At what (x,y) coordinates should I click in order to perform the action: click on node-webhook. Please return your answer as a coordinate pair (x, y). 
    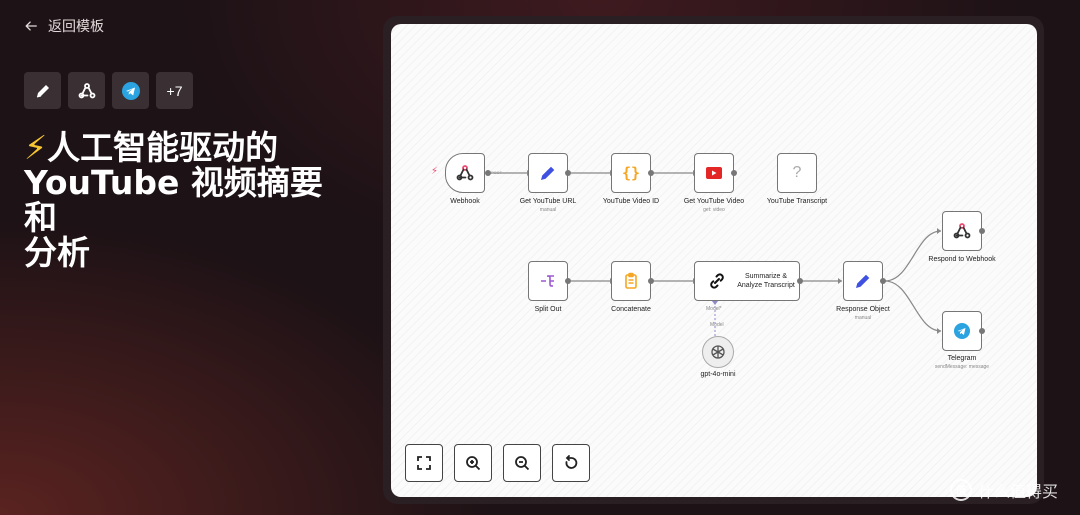
    Looking at the image, I should click on (465, 173).